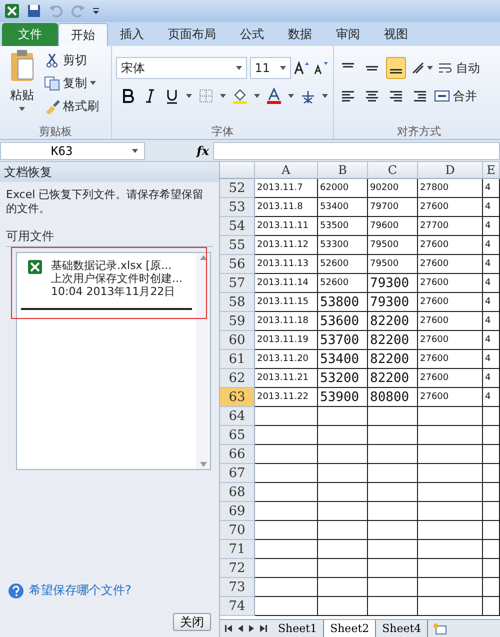 Image resolution: width=500 pixels, height=637 pixels. I want to click on underline-icon, so click(172, 96).